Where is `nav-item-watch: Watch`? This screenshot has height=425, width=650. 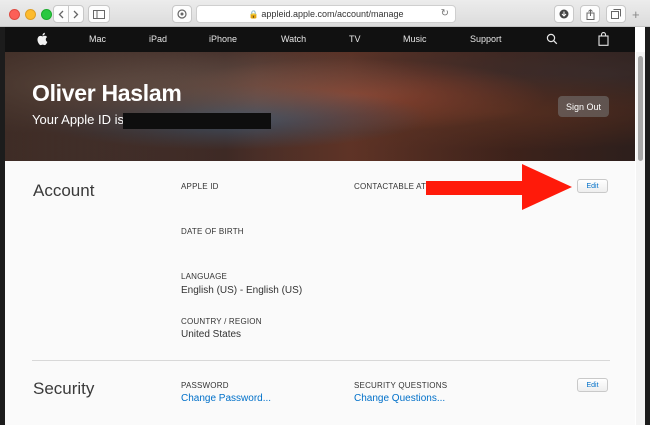
nav-item-watch: Watch is located at coordinates (293, 39).